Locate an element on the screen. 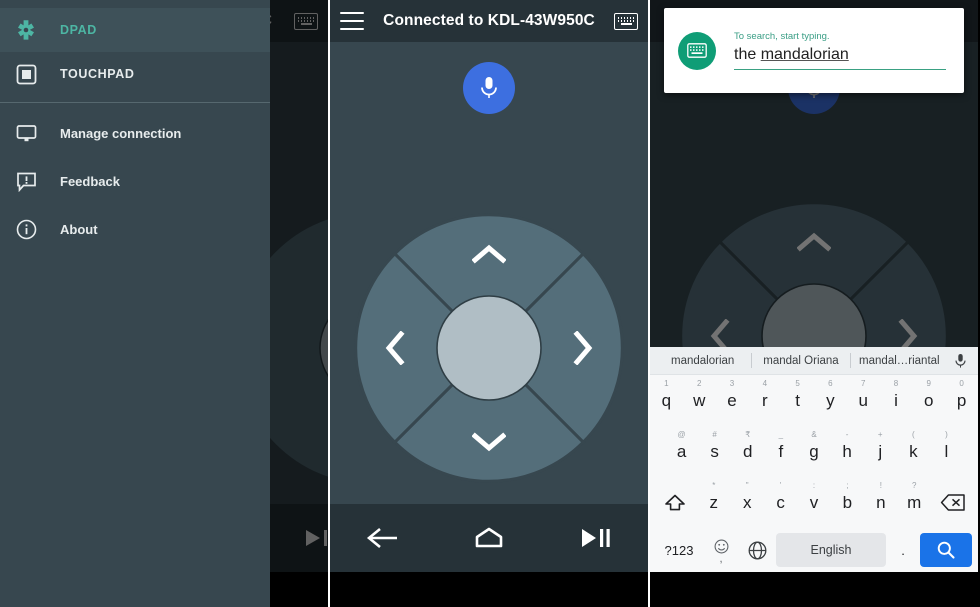  backspace-key is located at coordinates (953, 502).